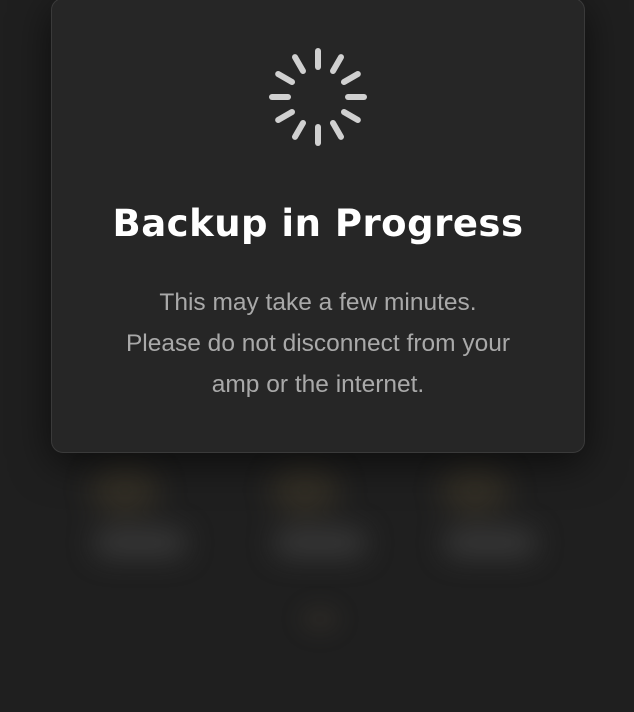  I want to click on message-line: This may take a few minutes., so click(318, 302).